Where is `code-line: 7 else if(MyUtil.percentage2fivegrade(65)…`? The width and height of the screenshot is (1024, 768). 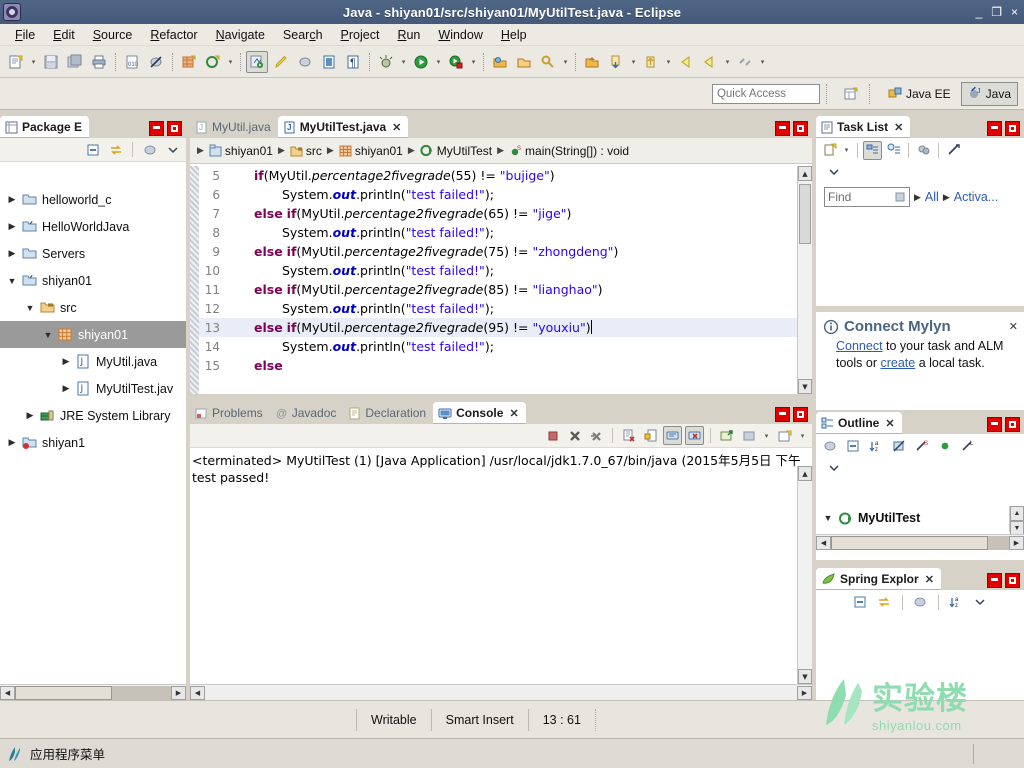 code-line: 7 else if(MyUtil.percentage2fivegrade(65)… is located at coordinates (501, 213).